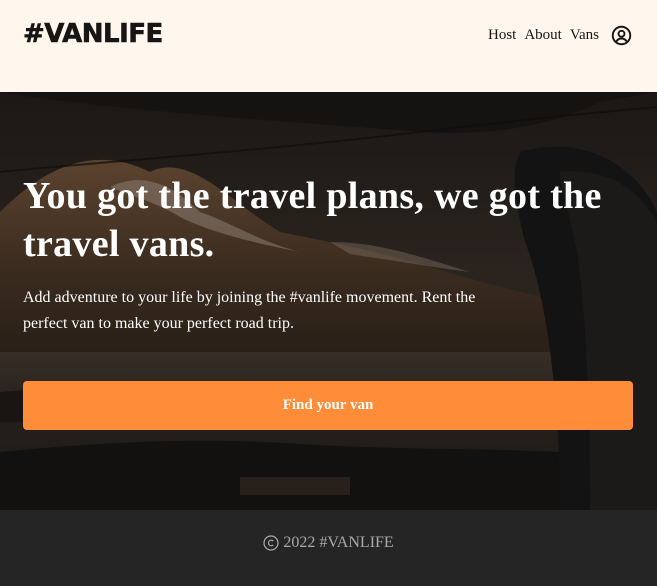  Describe the element at coordinates (93, 34) in the screenshot. I see `site-logo: #VANLIFE` at that location.